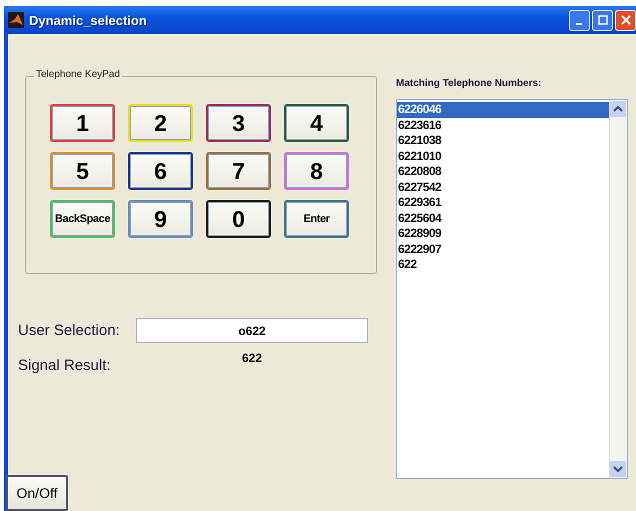 The height and width of the screenshot is (511, 636). What do you see at coordinates (238, 171) in the screenshot?
I see `digit-key: 7` at bounding box center [238, 171].